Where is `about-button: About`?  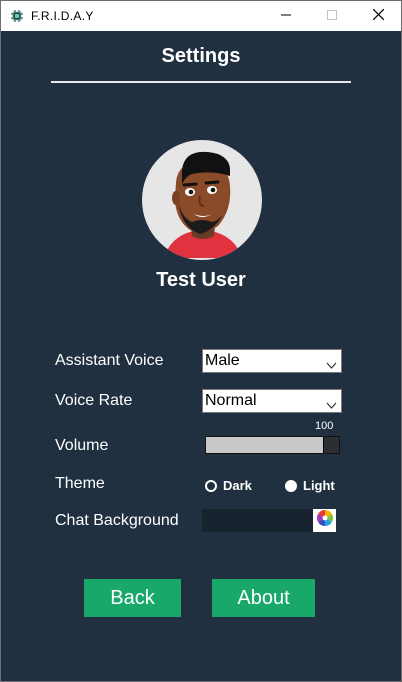 about-button: About is located at coordinates (263, 598).